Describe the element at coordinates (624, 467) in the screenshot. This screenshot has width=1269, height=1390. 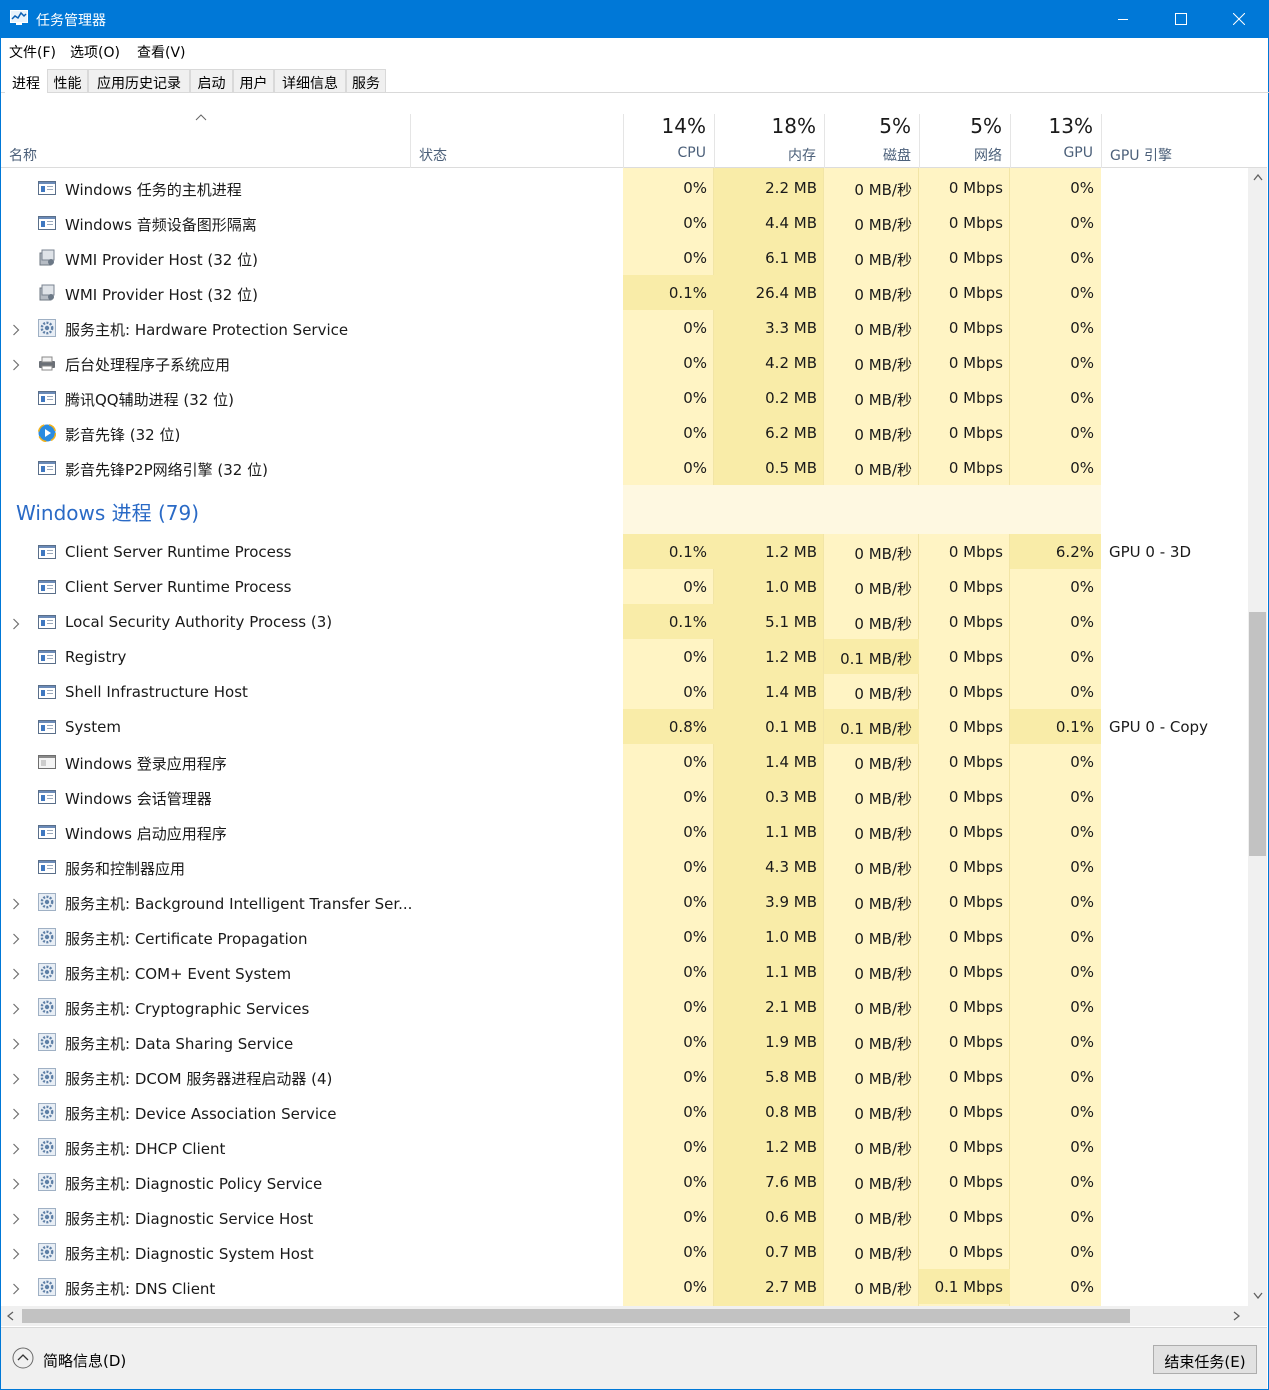
I see `process-row: 影音先锋P2P网络引擎 (32 位) 0% 0.5 MB 0 MB/秒 0 Mbps 0%` at that location.